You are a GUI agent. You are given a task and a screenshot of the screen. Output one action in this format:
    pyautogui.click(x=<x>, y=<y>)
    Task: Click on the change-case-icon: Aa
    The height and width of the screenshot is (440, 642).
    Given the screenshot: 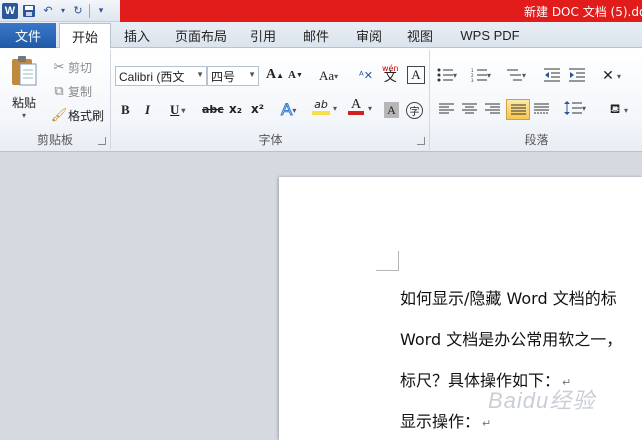 What is the action you would take?
    pyautogui.click(x=327, y=75)
    